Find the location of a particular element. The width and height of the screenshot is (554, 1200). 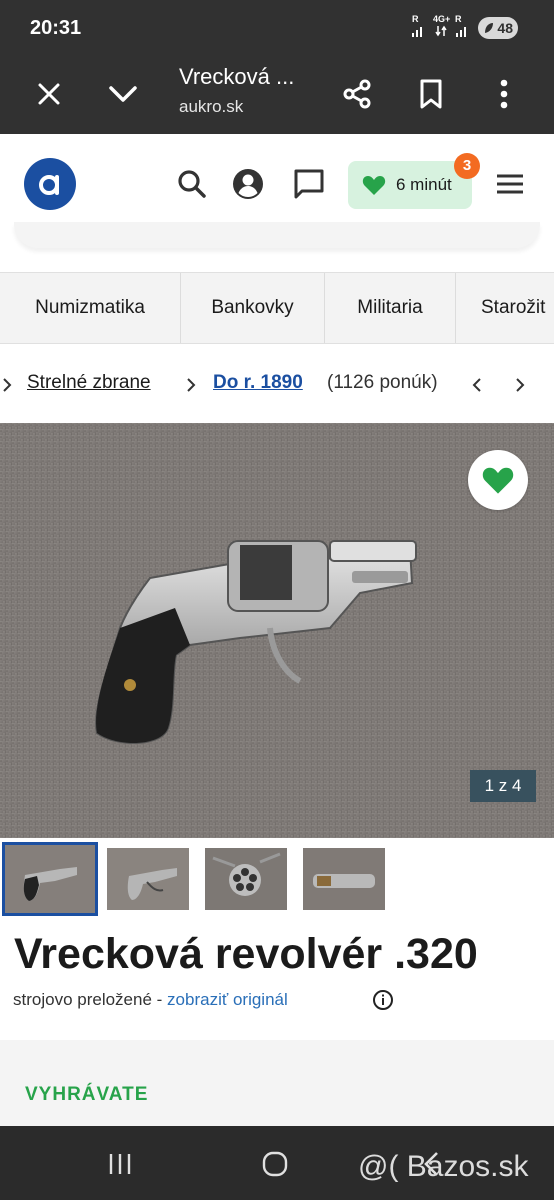

category-tabs: Numizmatika Bankovky Militaria Starožit is located at coordinates (277, 308).